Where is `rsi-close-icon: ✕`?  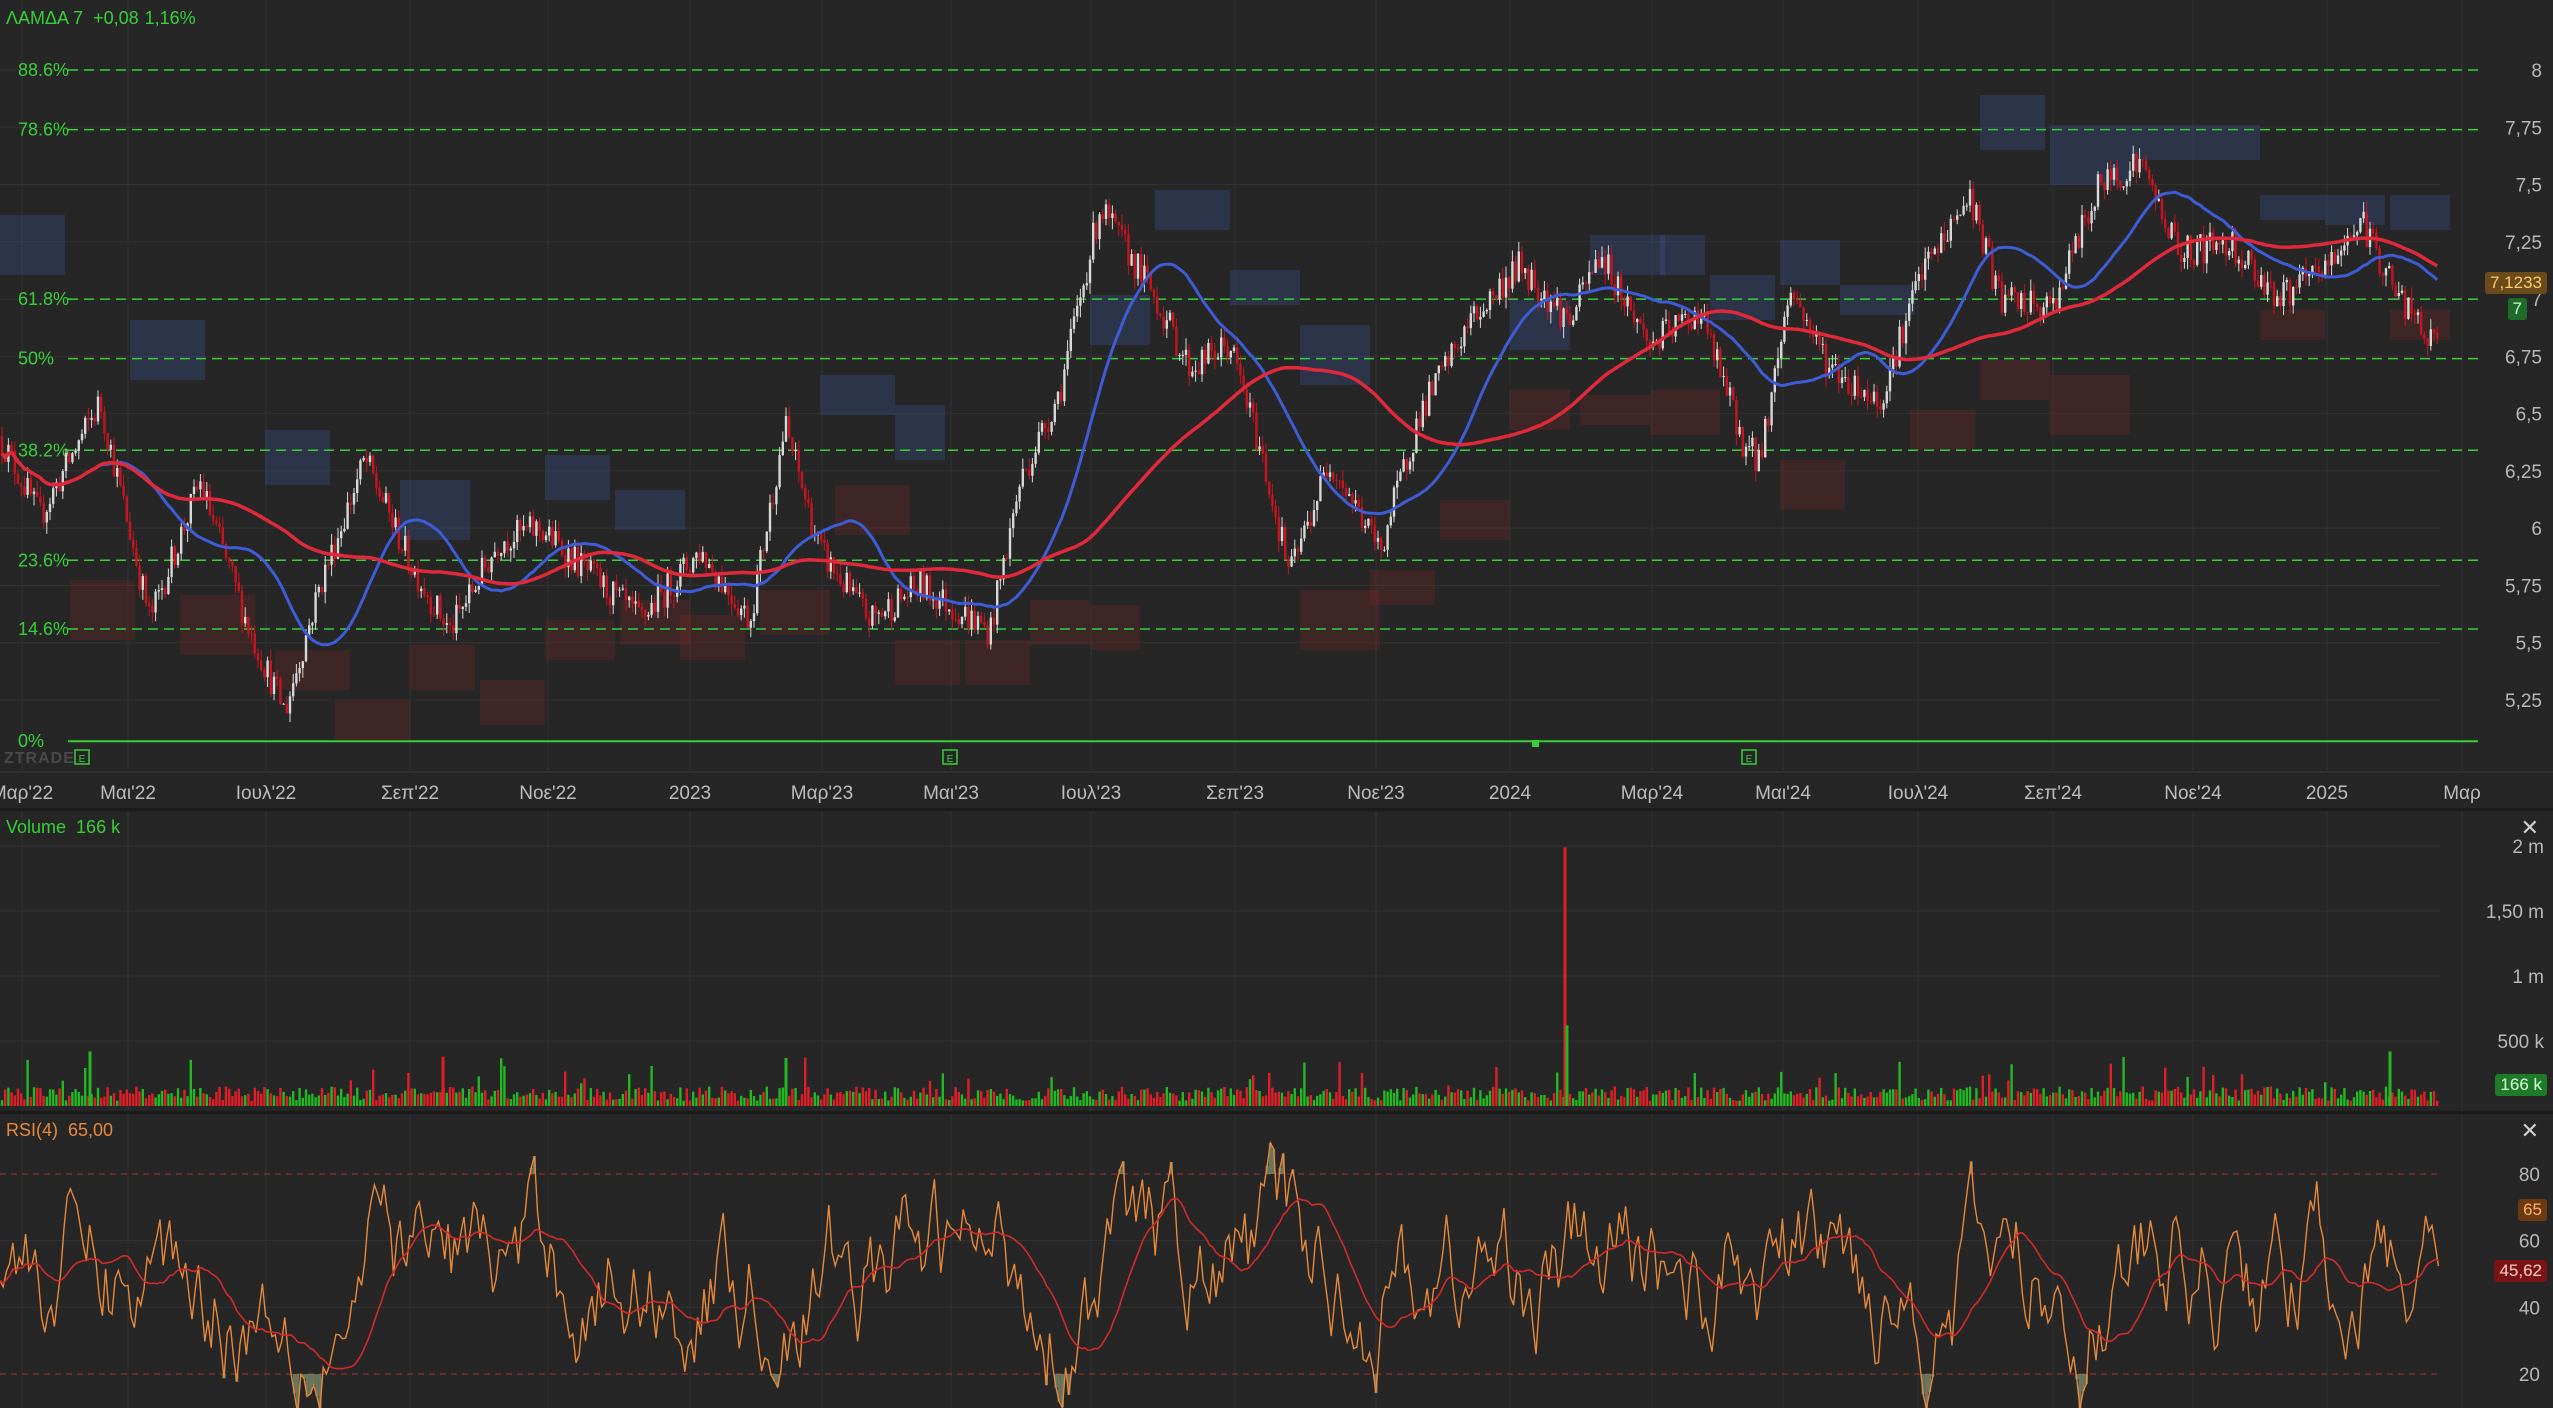 rsi-close-icon: ✕ is located at coordinates (2530, 1131).